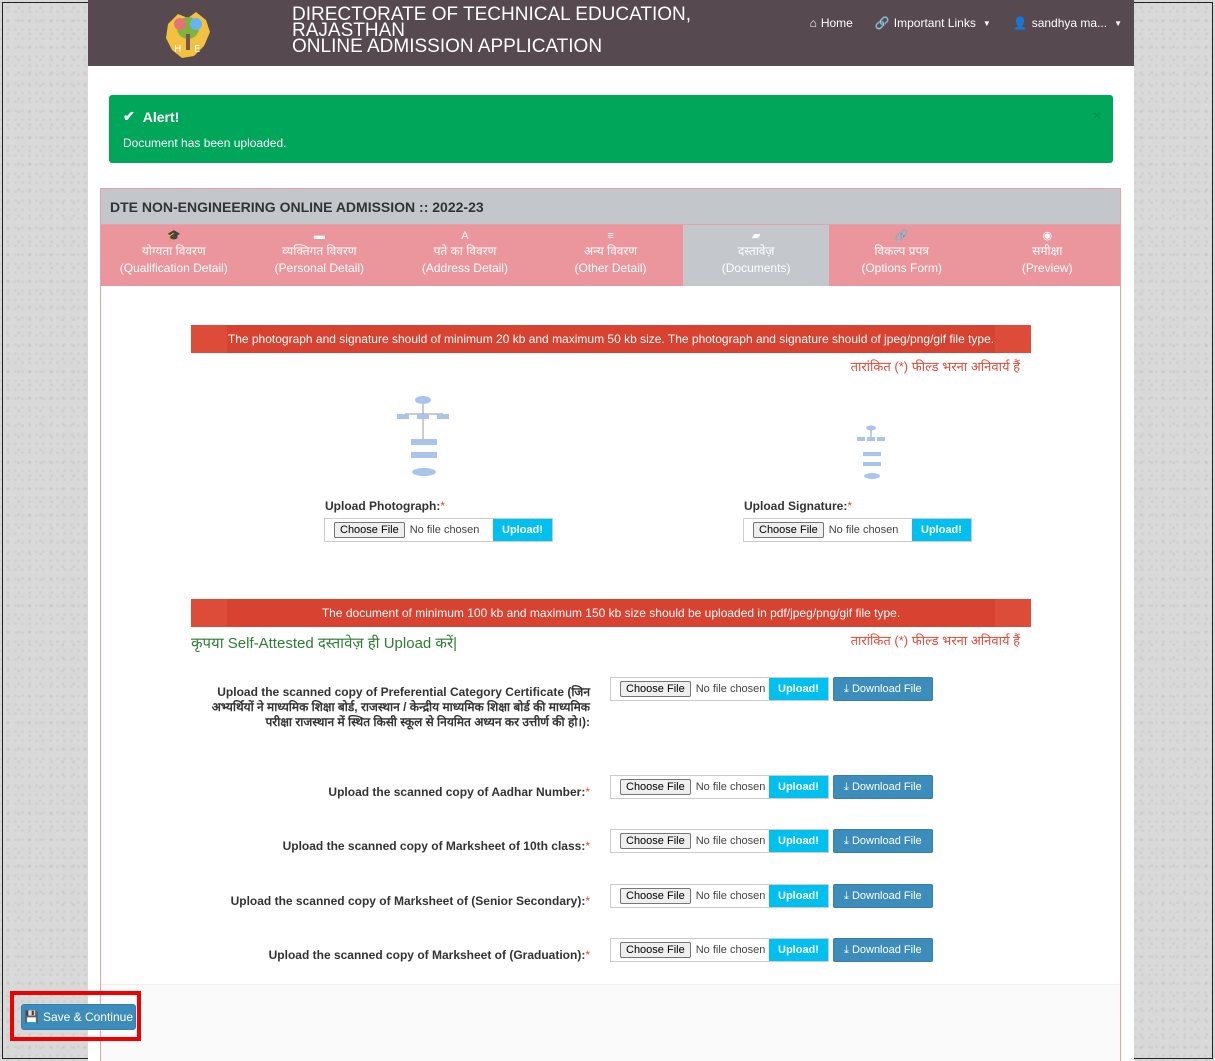  Describe the element at coordinates (610, 236) in the screenshot. I see `list-icon: ≡` at that location.